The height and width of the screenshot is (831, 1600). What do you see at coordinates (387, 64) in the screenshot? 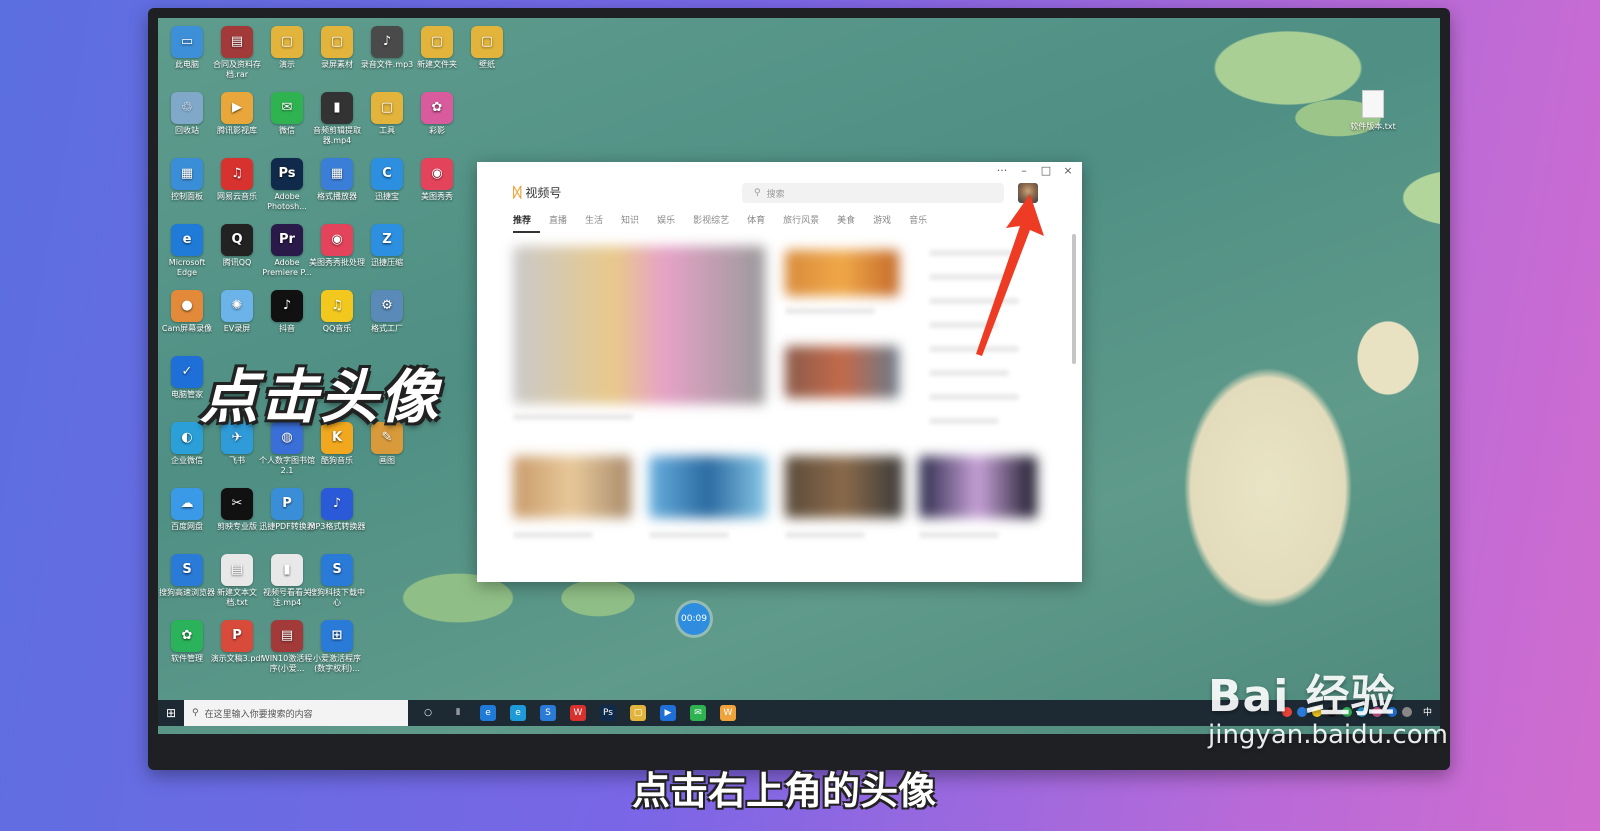
I see `desktop-icon-label: 录音文件.mp3` at bounding box center [387, 64].